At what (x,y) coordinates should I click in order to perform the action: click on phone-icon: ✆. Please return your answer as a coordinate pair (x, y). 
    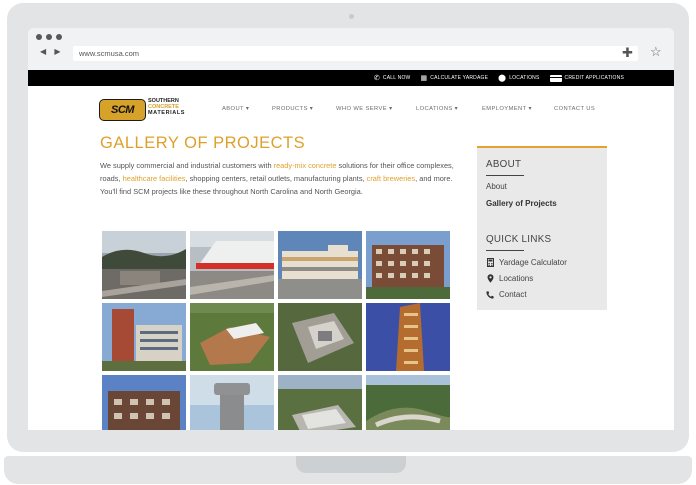
    Looking at the image, I should click on (376, 78).